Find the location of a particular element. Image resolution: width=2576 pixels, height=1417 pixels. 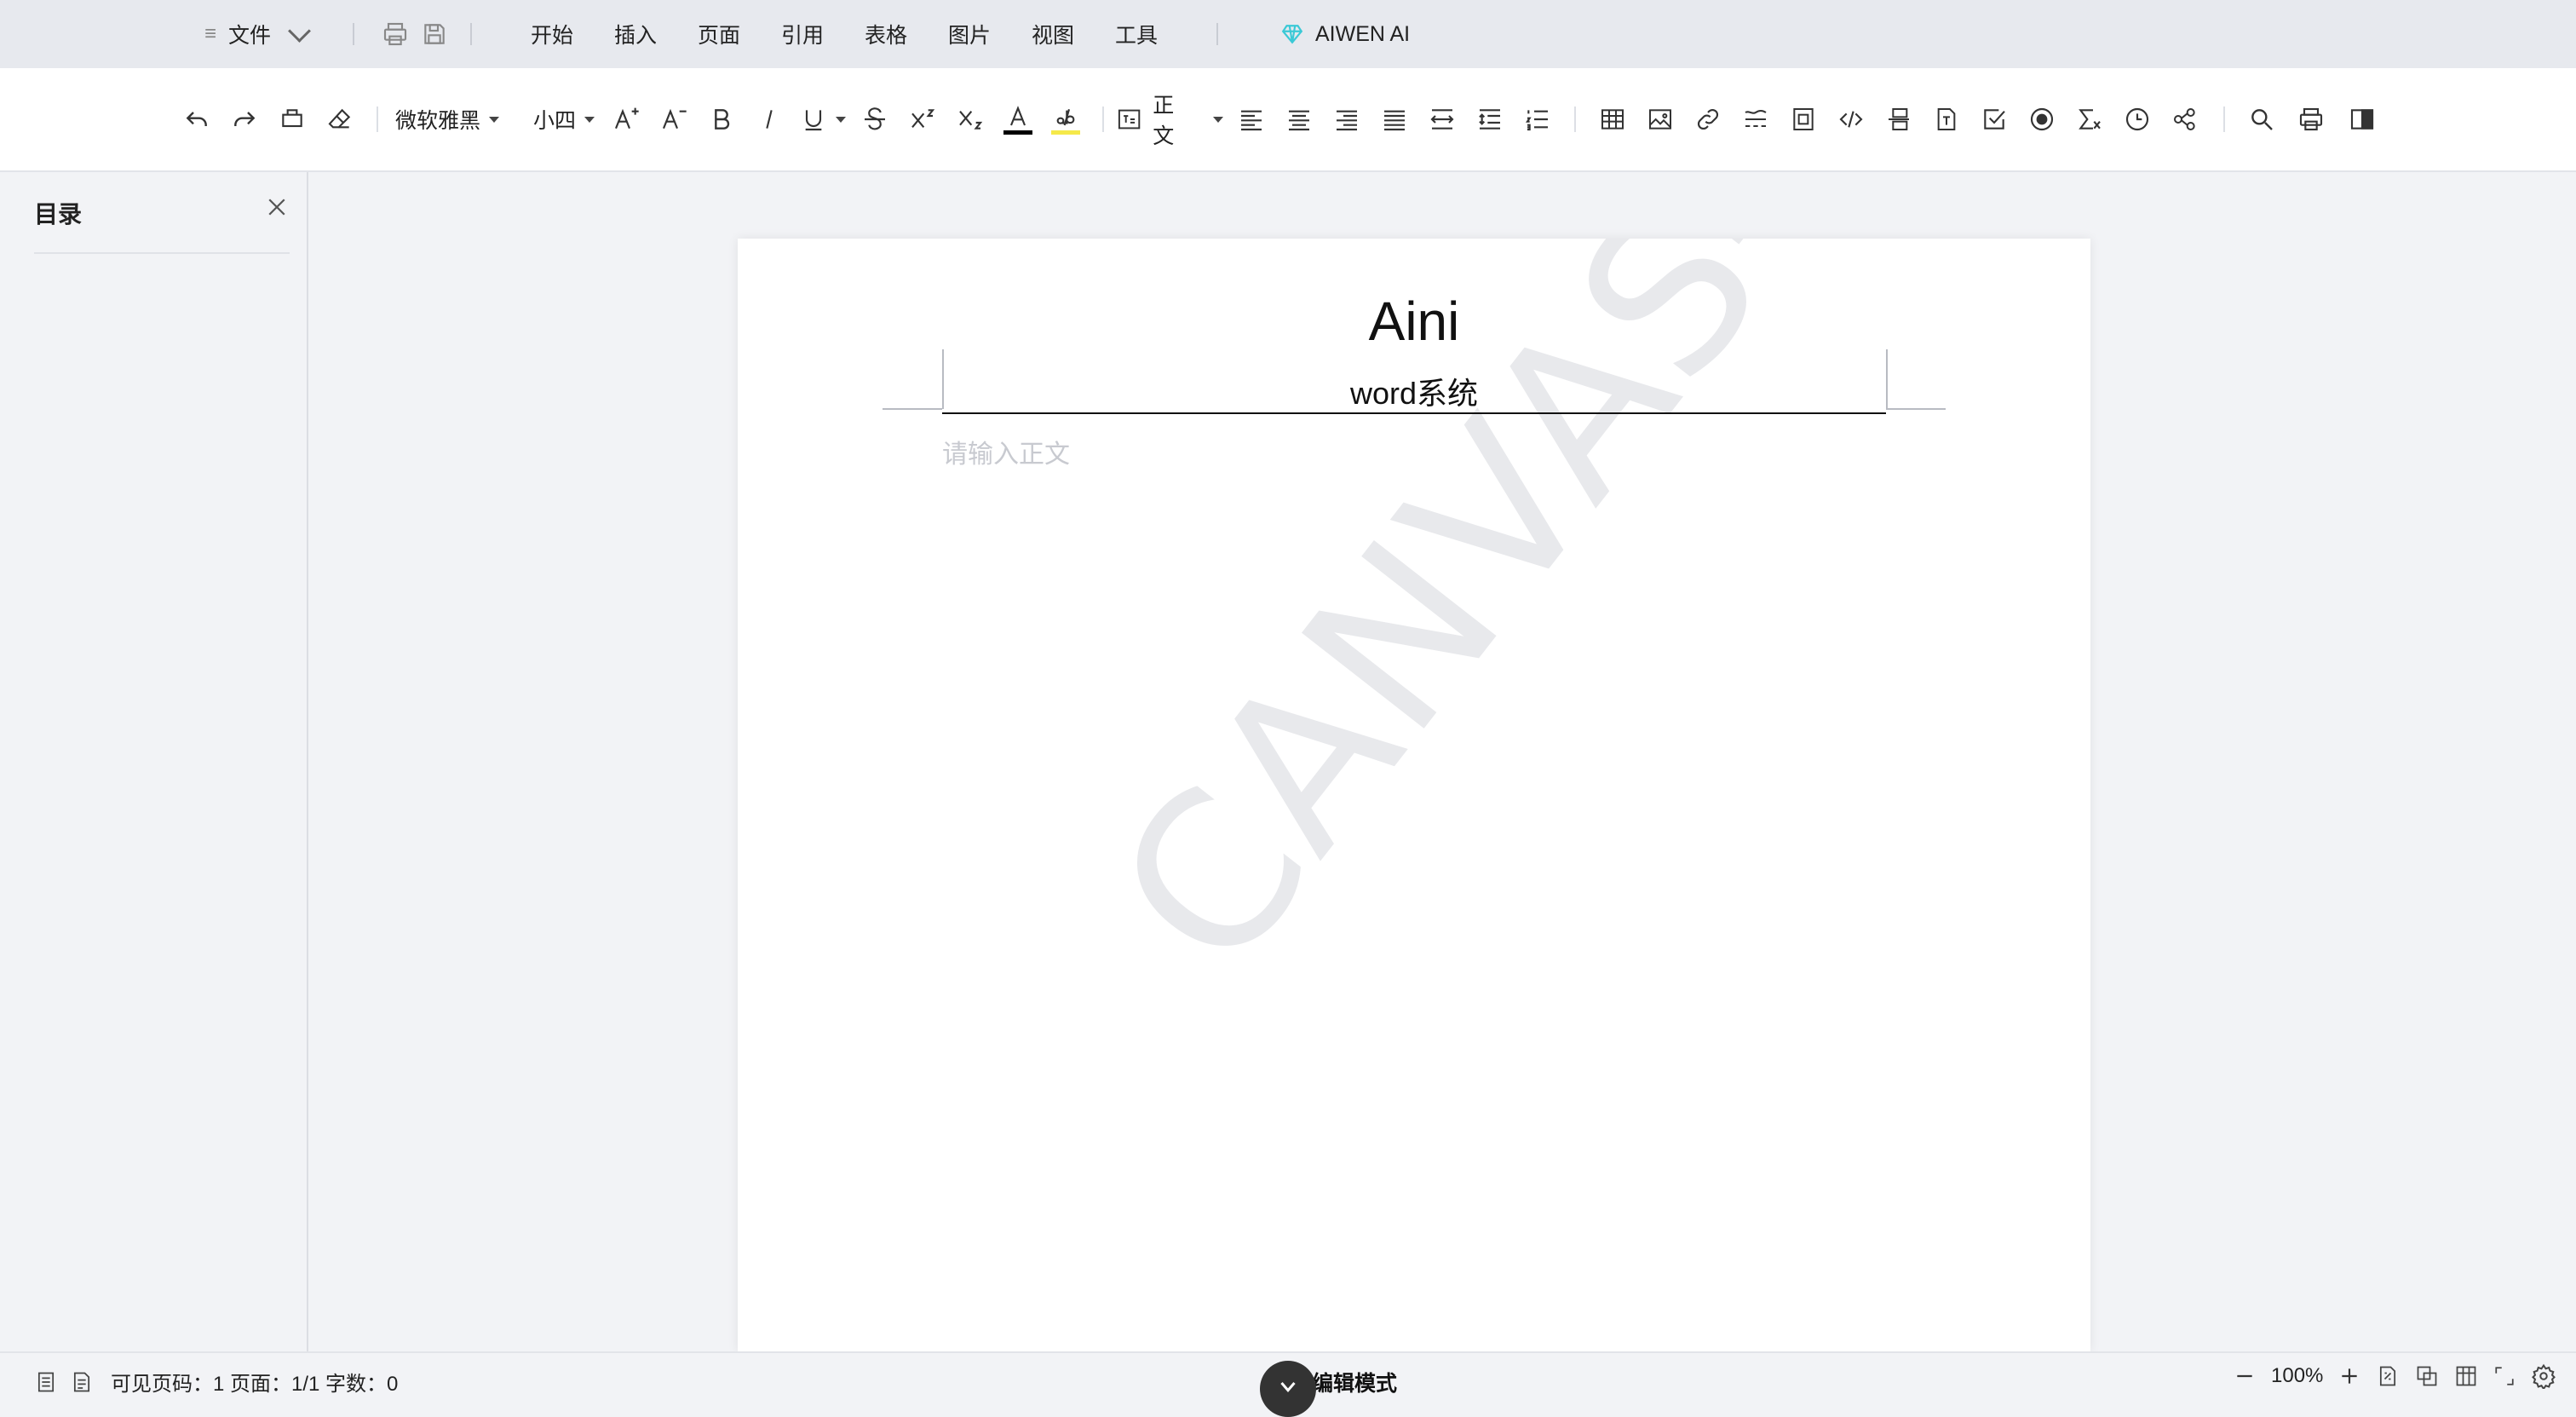

font-size-decrease-button is located at coordinates (673, 119).